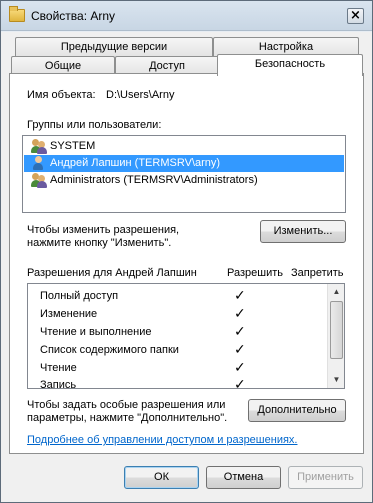 The image size is (373, 503). Describe the element at coordinates (243, 477) in the screenshot. I see `cancel-button: Отмена` at that location.